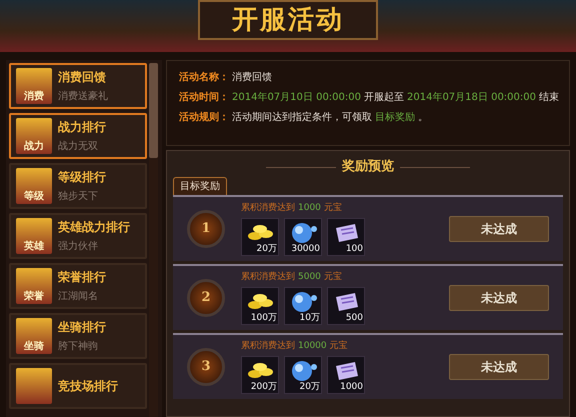 Image resolution: width=576 pixels, height=417 pixels. What do you see at coordinates (34, 386) in the screenshot?
I see `item-icon` at bounding box center [34, 386].